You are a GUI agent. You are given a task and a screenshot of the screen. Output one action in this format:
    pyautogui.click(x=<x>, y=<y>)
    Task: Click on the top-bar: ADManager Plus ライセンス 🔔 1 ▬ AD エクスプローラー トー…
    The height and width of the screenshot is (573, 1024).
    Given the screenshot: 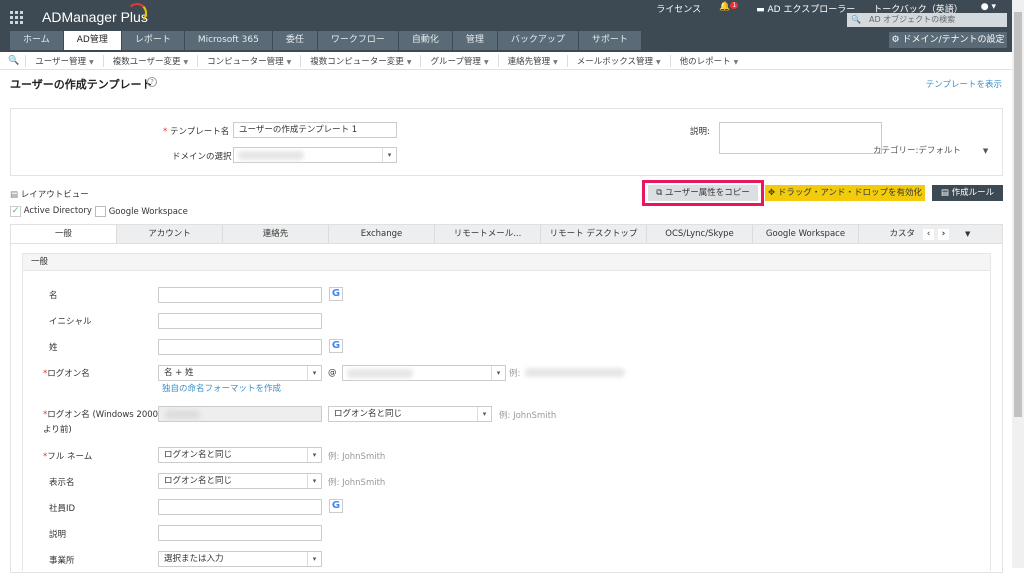 What is the action you would take?
    pyautogui.click(x=506, y=26)
    